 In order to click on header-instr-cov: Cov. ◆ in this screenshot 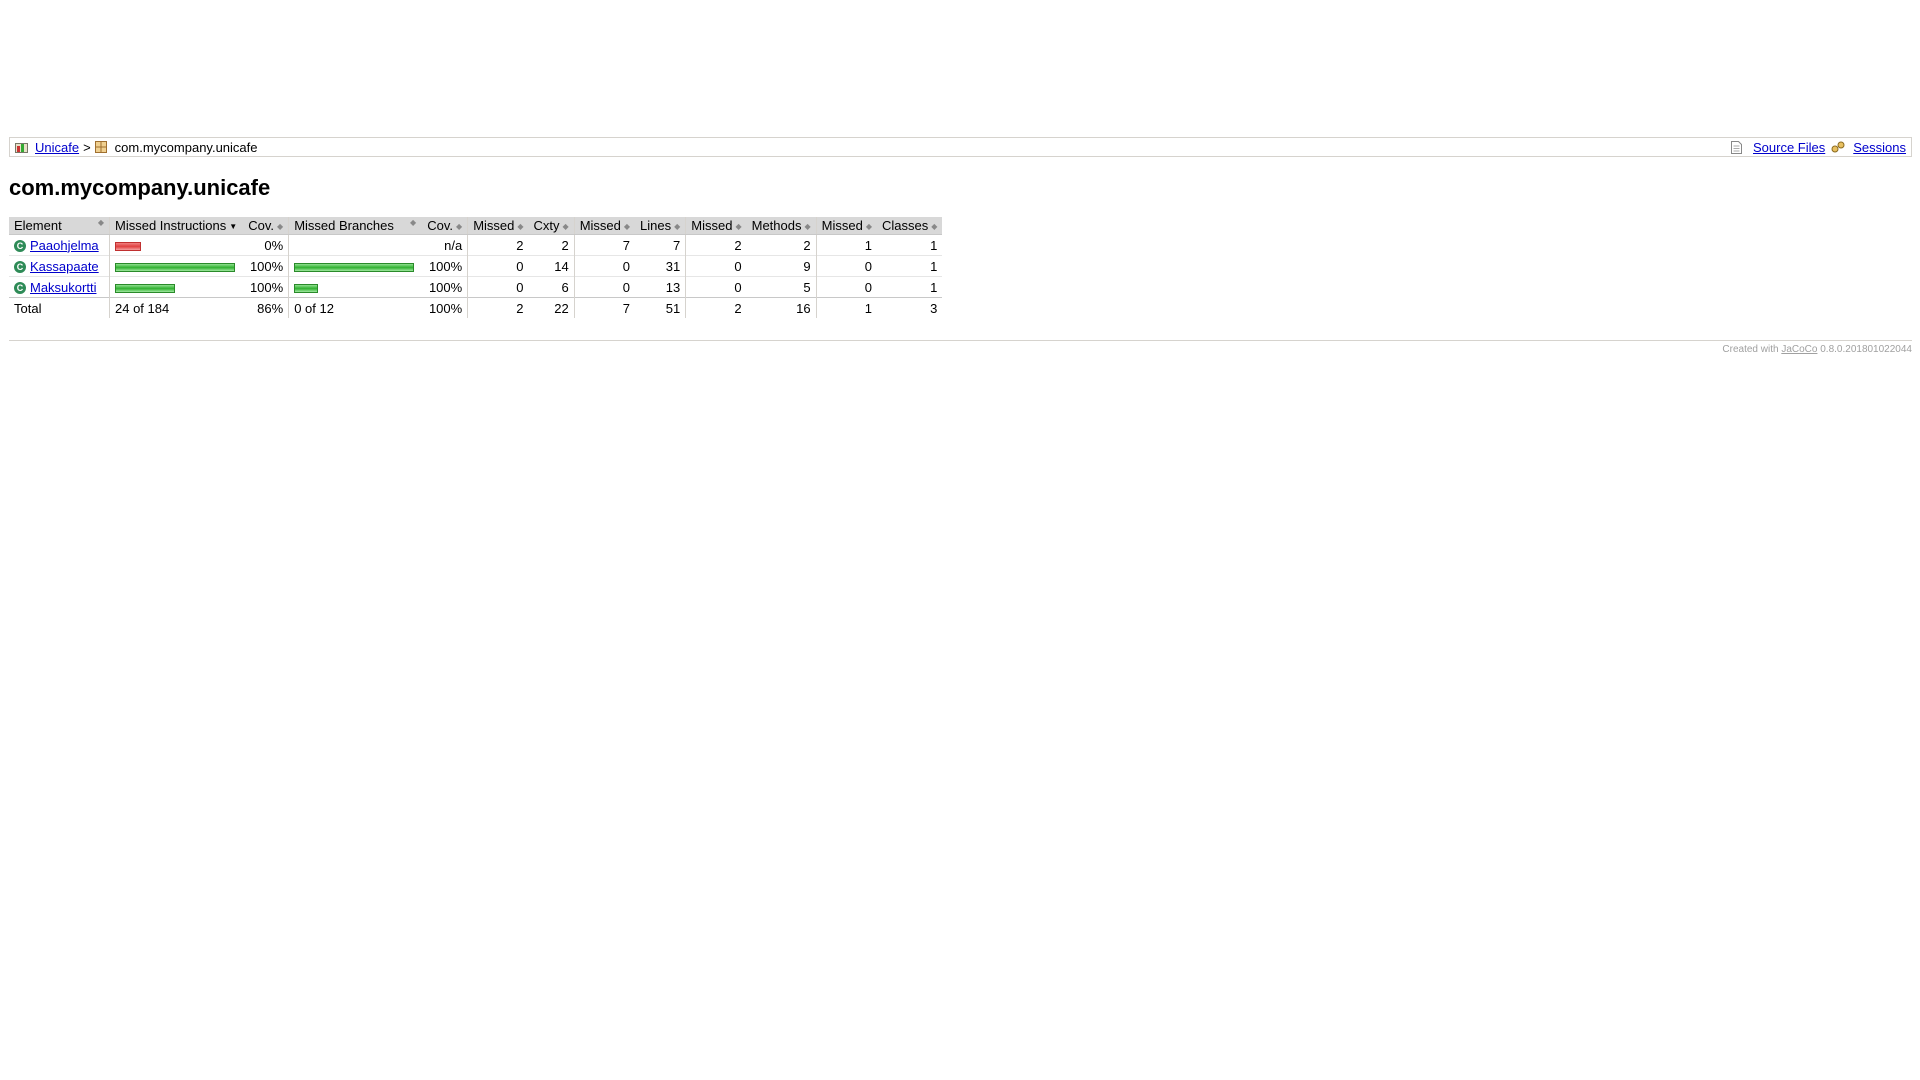, I will do `click(266, 226)`.